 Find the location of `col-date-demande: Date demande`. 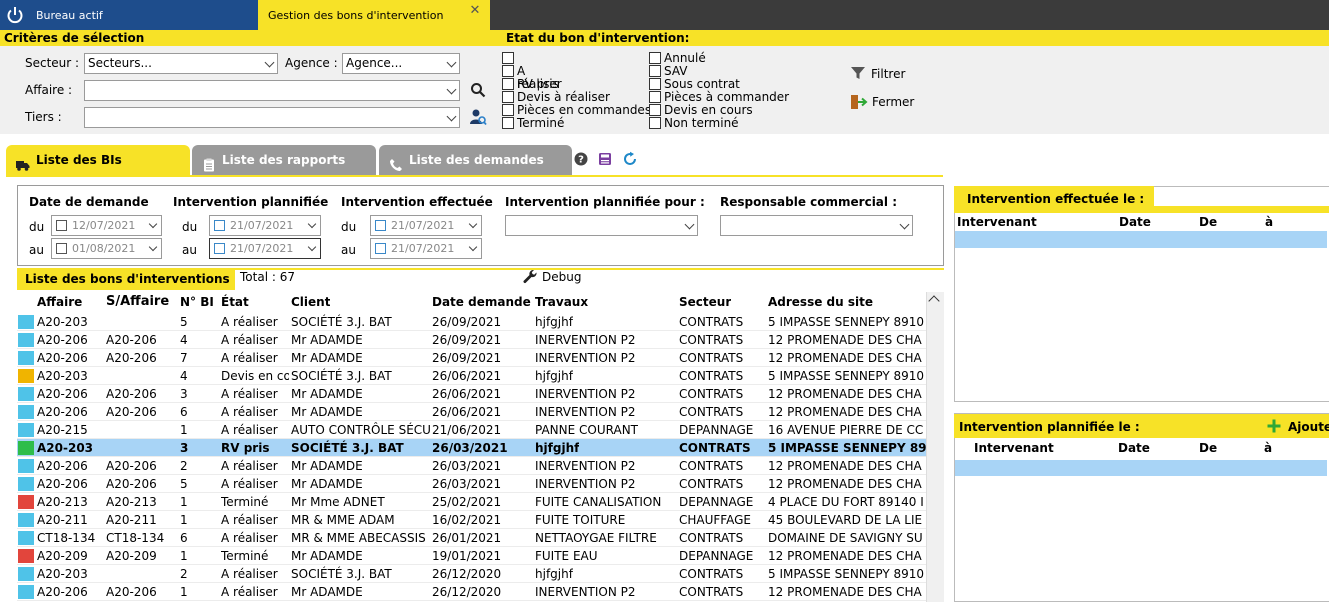

col-date-demande: Date demande is located at coordinates (481, 302).